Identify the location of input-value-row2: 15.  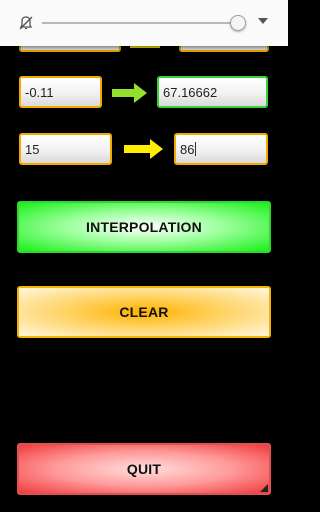
(32, 149).